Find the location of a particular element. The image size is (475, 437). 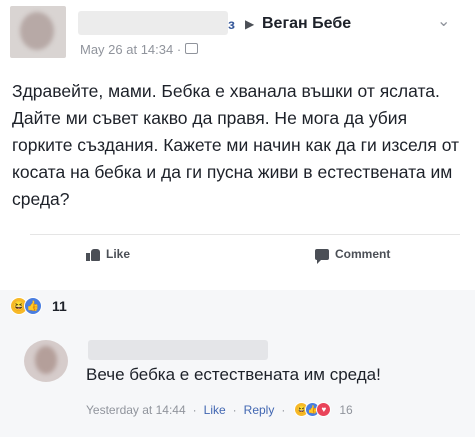

author-name-tail: з is located at coordinates (231, 24).